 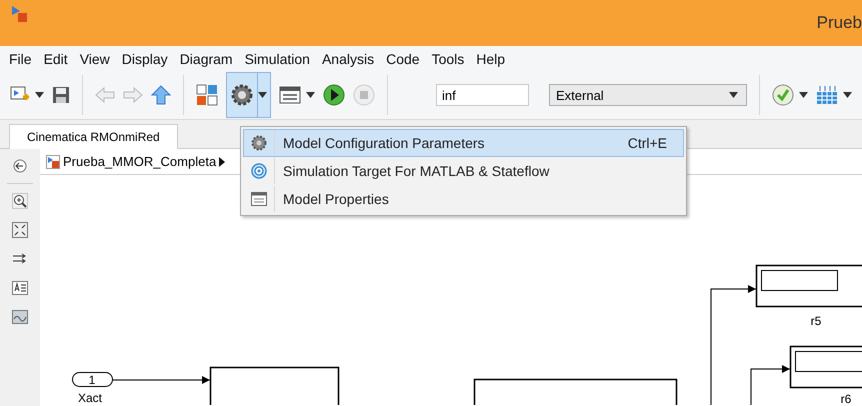 What do you see at coordinates (403, 58) in the screenshot?
I see `menu-item: Code` at bounding box center [403, 58].